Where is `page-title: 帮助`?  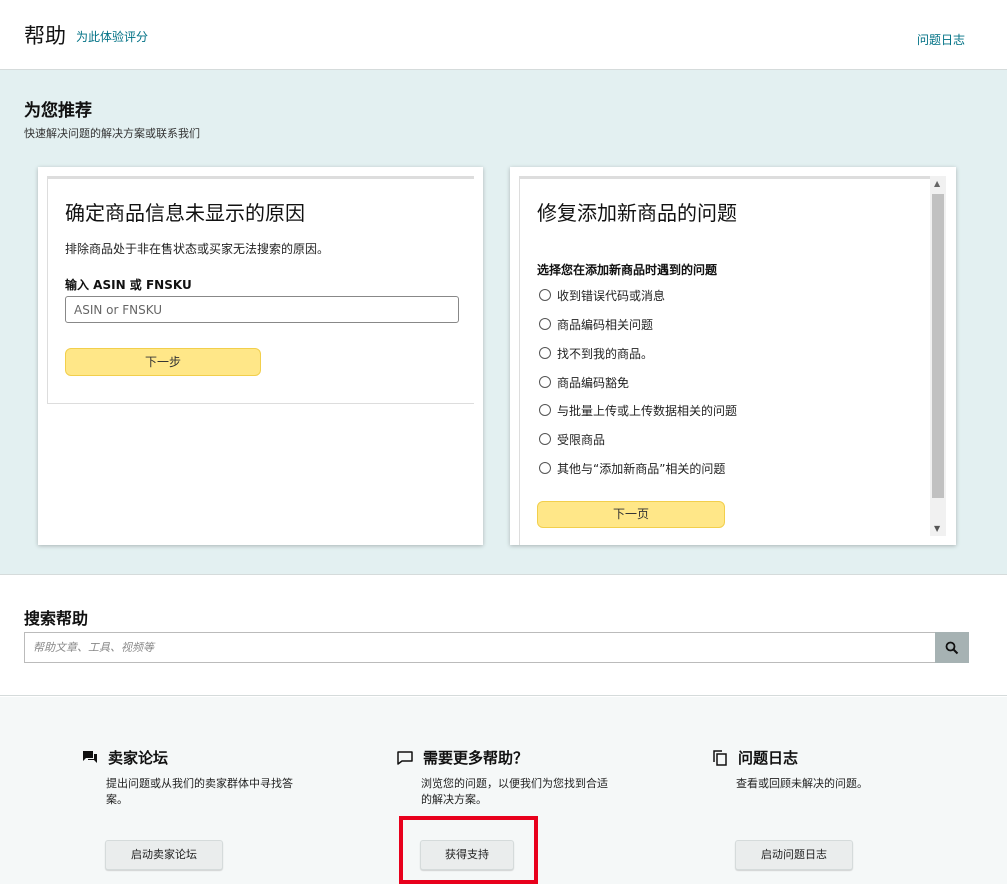
page-title: 帮助 is located at coordinates (45, 36).